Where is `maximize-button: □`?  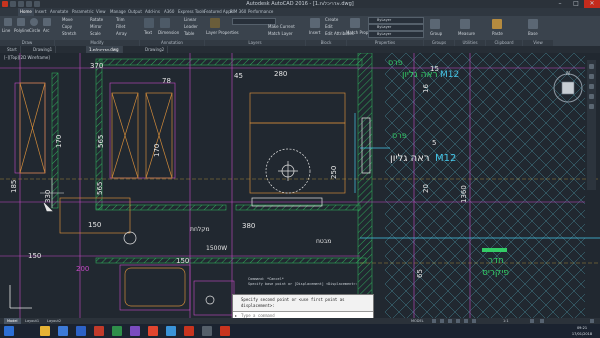
maximize-button: □ is located at coordinates (576, 4).